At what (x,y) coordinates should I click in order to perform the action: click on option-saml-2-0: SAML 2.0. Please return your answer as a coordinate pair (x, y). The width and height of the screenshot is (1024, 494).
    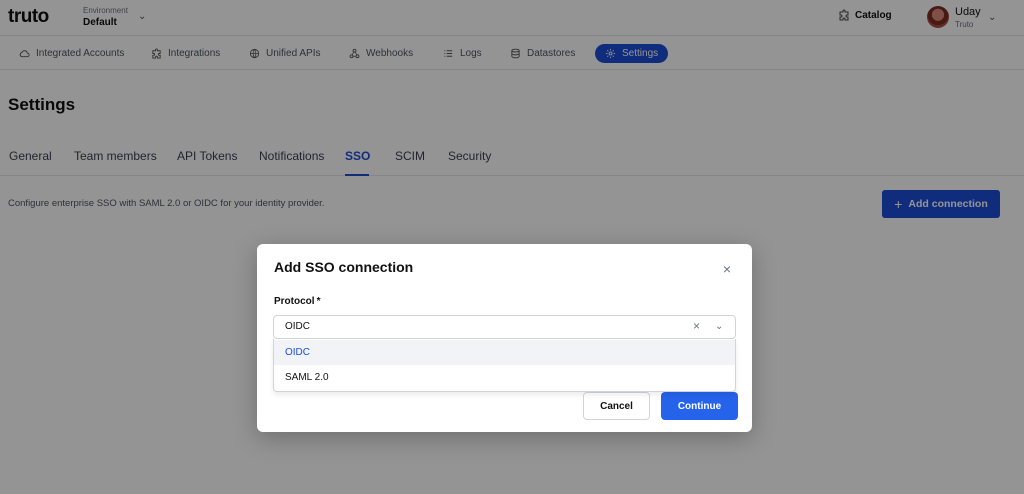
    Looking at the image, I should click on (504, 377).